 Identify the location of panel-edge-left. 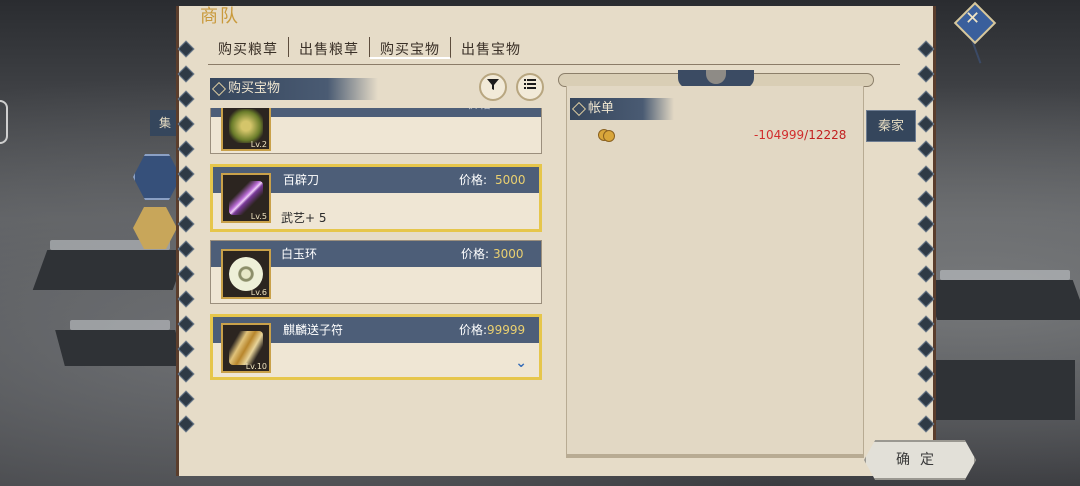
(186, 245).